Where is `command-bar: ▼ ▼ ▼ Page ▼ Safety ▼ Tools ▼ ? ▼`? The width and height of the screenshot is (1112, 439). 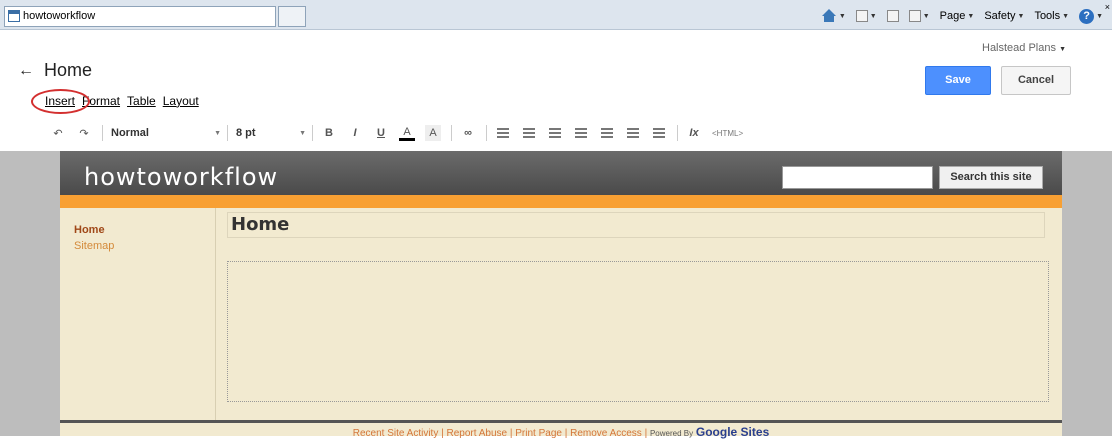 command-bar: ▼ ▼ ▼ Page ▼ Safety ▼ Tools ▼ ? ▼ is located at coordinates (965, 16).